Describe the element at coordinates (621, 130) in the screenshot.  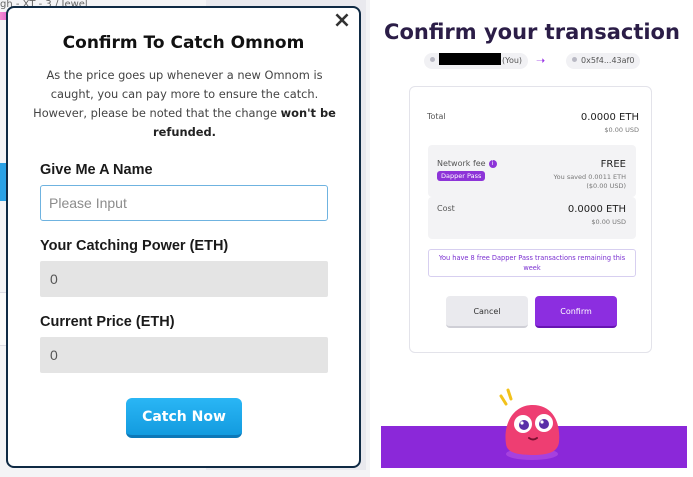
I see `total-usd: $0.00 USD` at that location.